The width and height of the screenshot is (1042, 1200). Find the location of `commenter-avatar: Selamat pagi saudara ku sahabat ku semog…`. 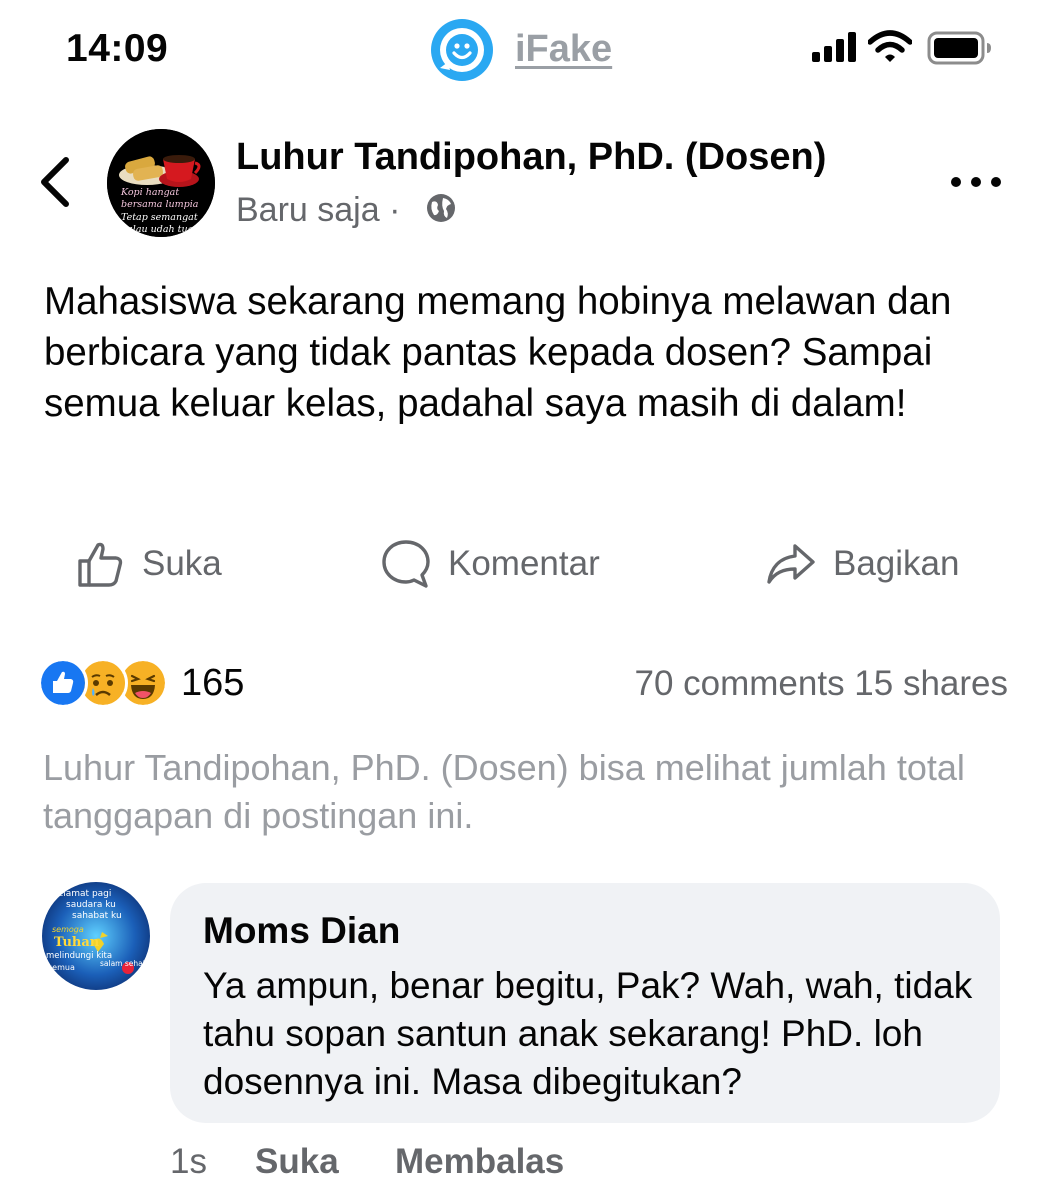

commenter-avatar: Selamat pagi saudara ku sahabat ku semog… is located at coordinates (96, 936).